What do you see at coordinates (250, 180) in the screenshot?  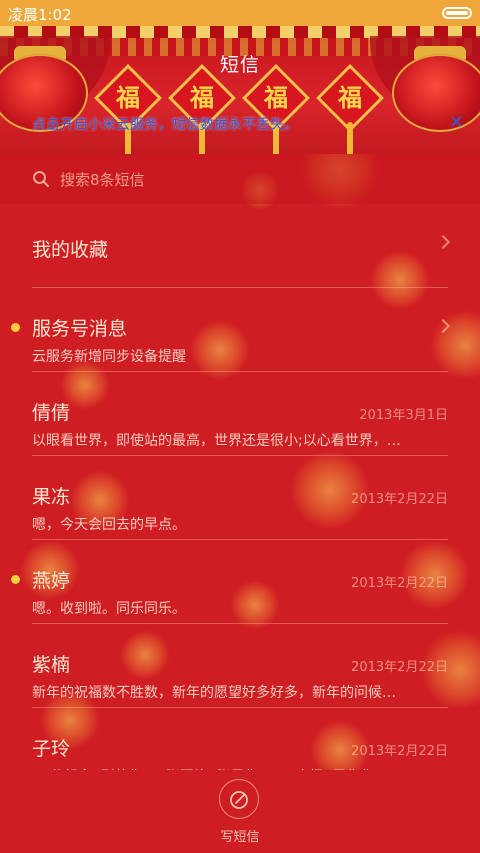 I see `search-input` at bounding box center [250, 180].